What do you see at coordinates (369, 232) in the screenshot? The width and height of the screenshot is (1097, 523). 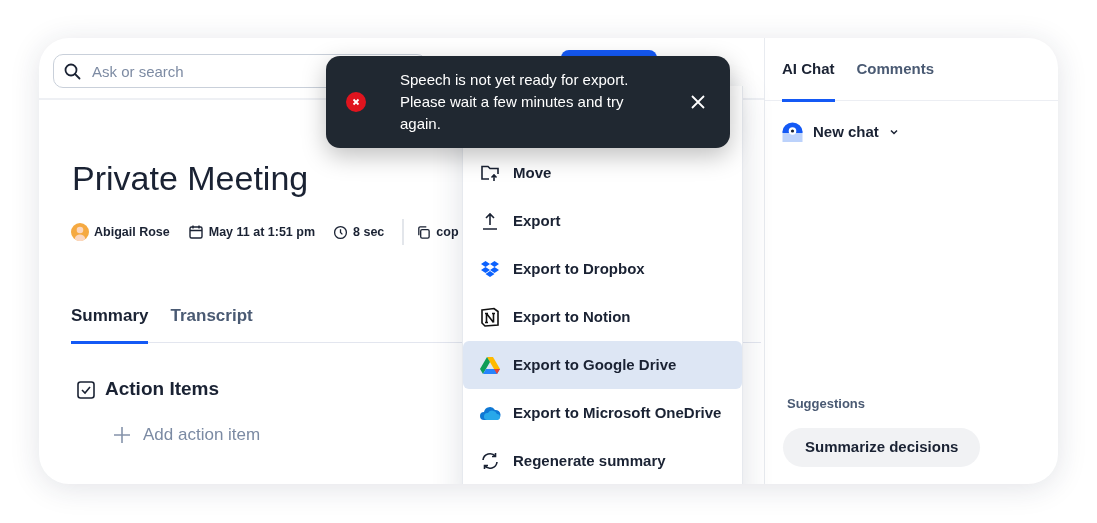 I see `meeting-duration: 8 sec` at bounding box center [369, 232].